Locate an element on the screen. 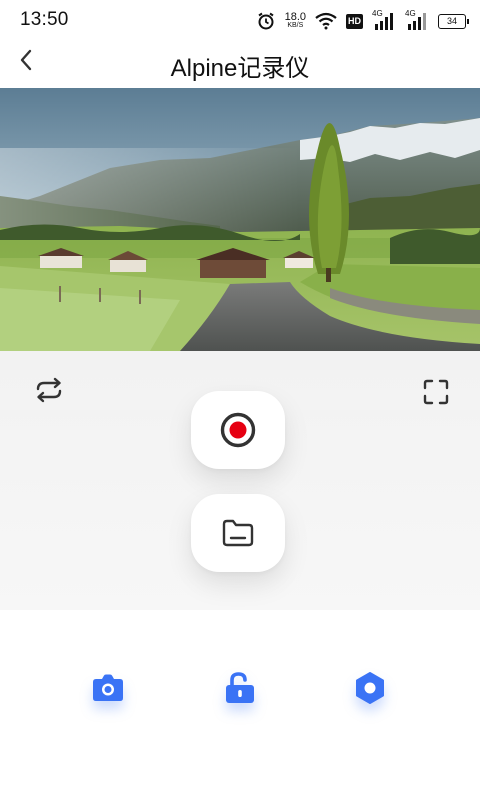 This screenshot has width=480, height=800. settings-hexagon-icon is located at coordinates (370, 688).